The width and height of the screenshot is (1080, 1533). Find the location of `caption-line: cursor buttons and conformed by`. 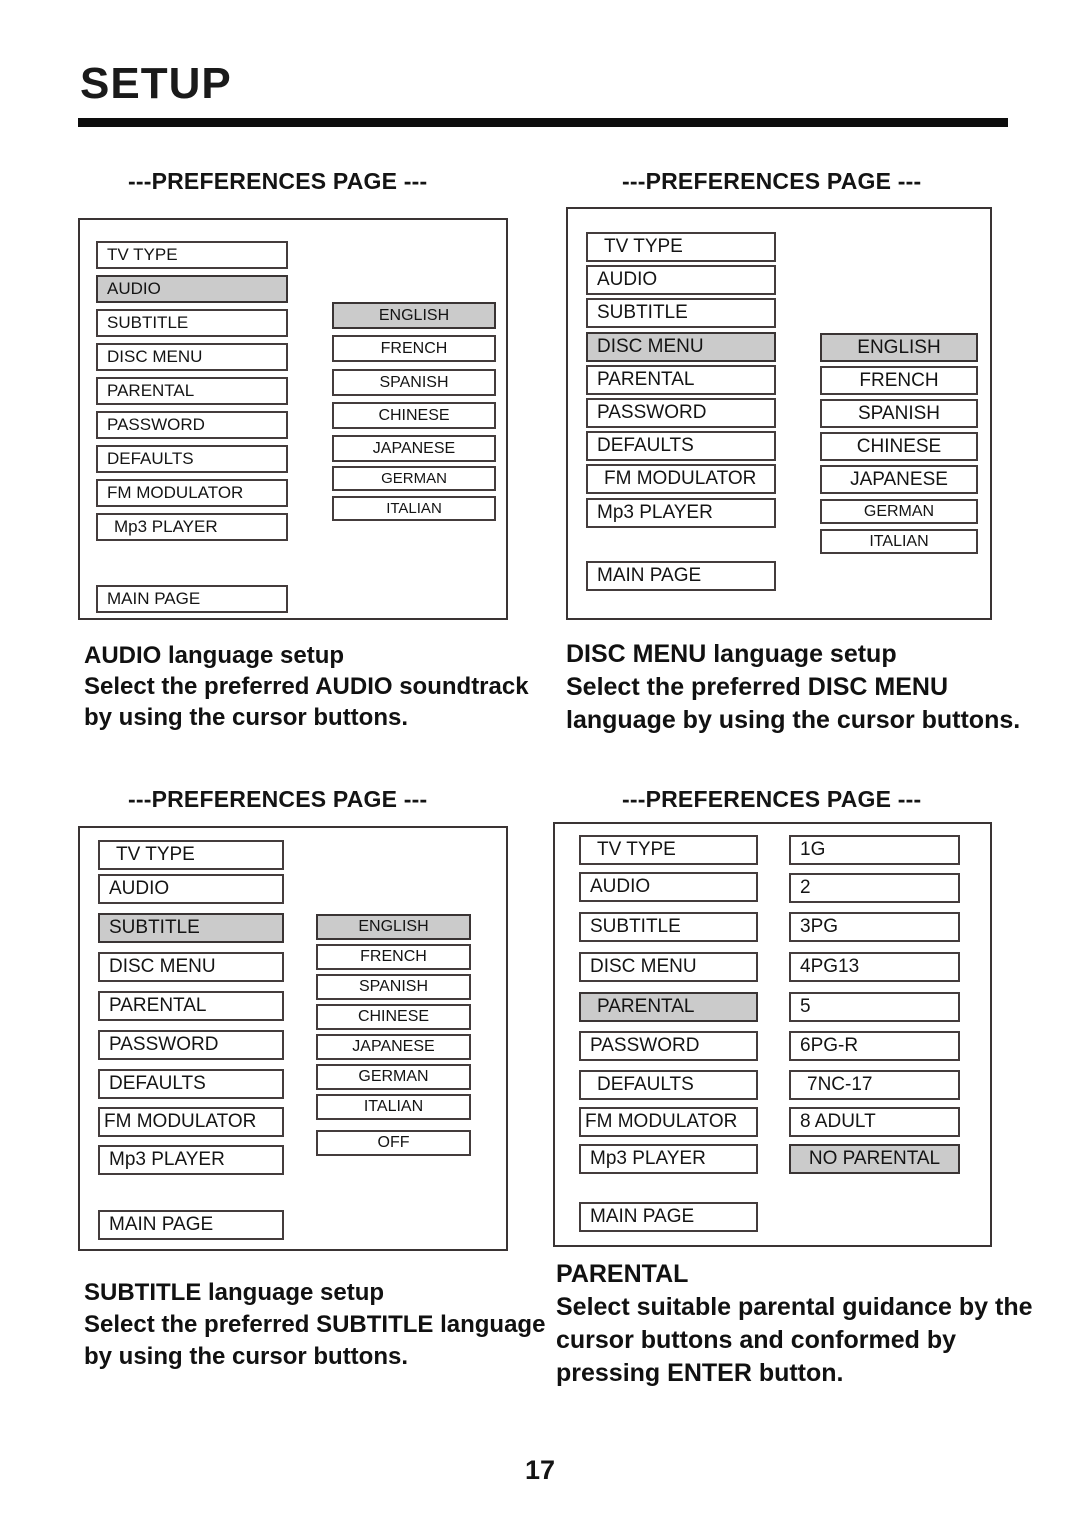

caption-line: cursor buttons and conformed by is located at coordinates (756, 1340).